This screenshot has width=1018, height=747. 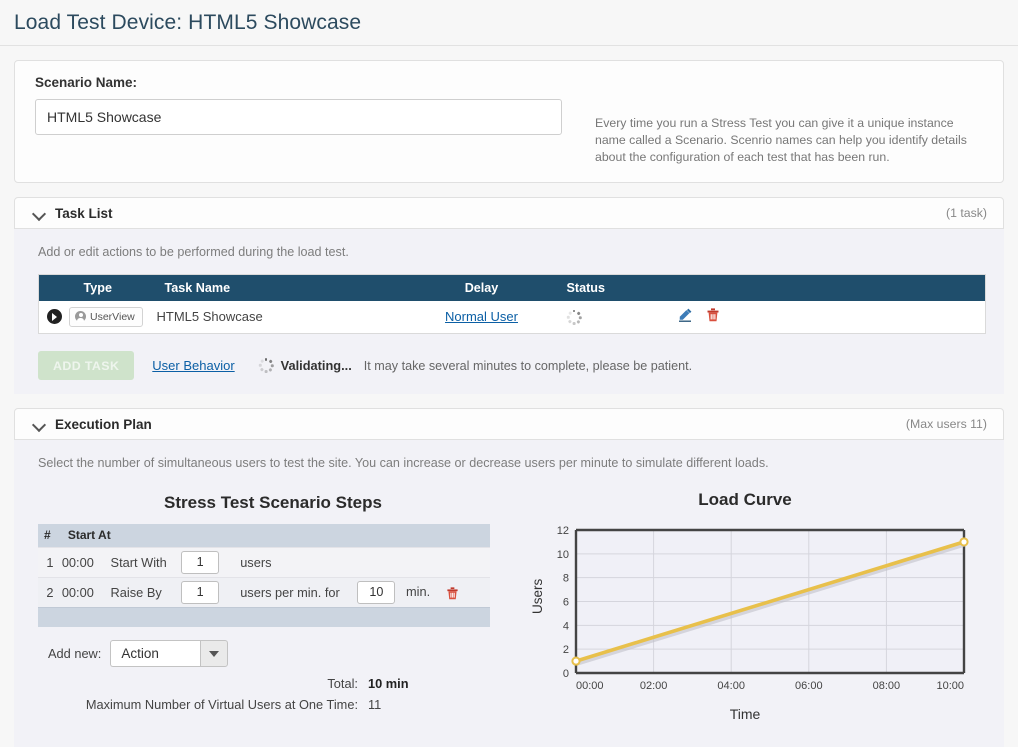 What do you see at coordinates (209, 317) in the screenshot?
I see `task-name-cell: HTML5 Showcase` at bounding box center [209, 317].